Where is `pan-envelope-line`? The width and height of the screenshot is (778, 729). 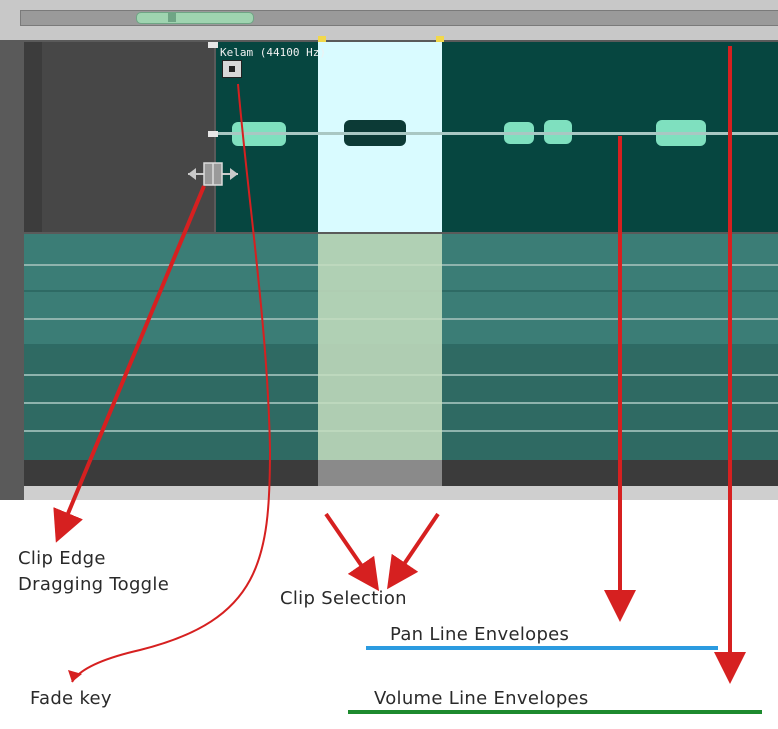 pan-envelope-line is located at coordinates (497, 133).